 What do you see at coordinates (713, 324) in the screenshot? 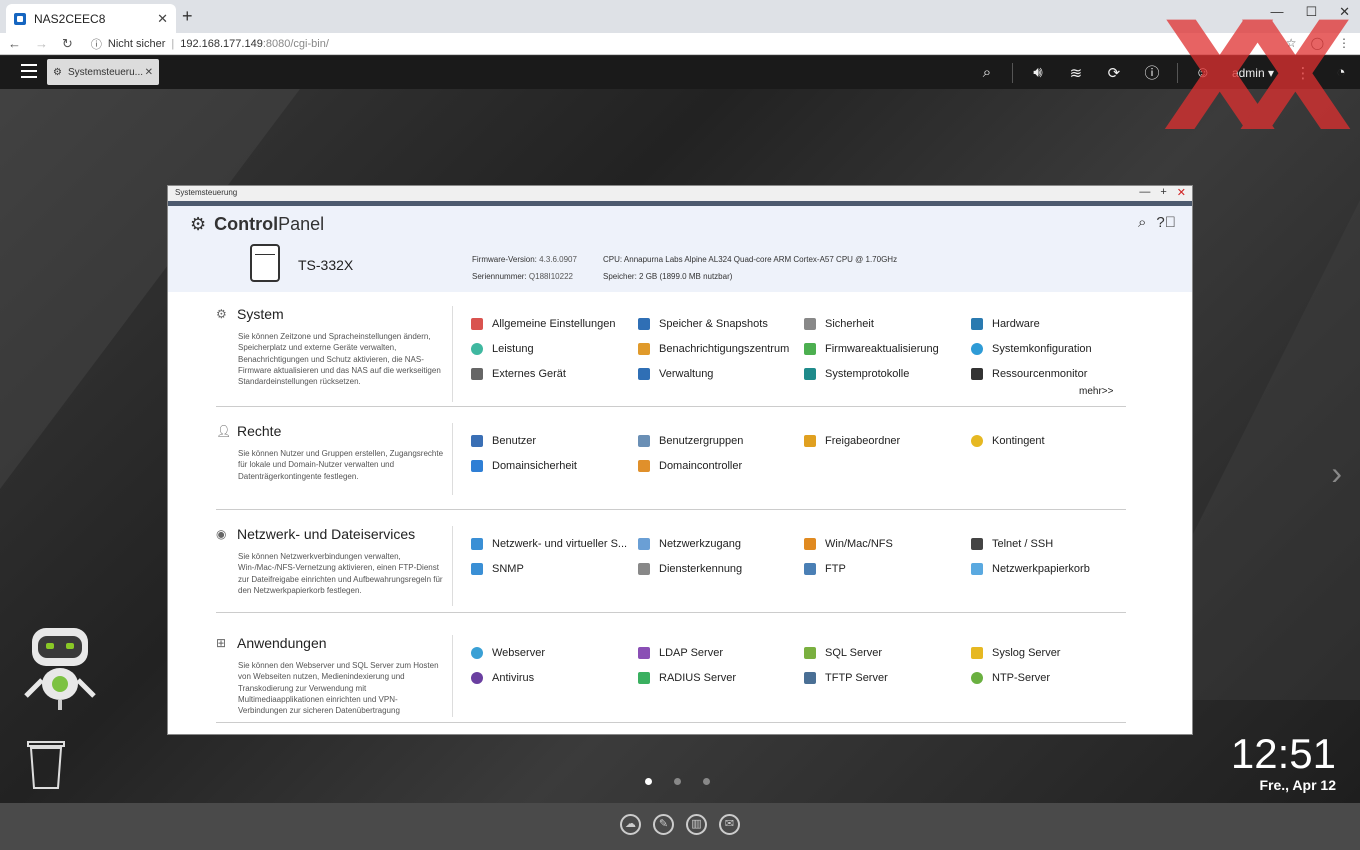
I see `item-label: Speicher & Snapshots` at bounding box center [713, 324].